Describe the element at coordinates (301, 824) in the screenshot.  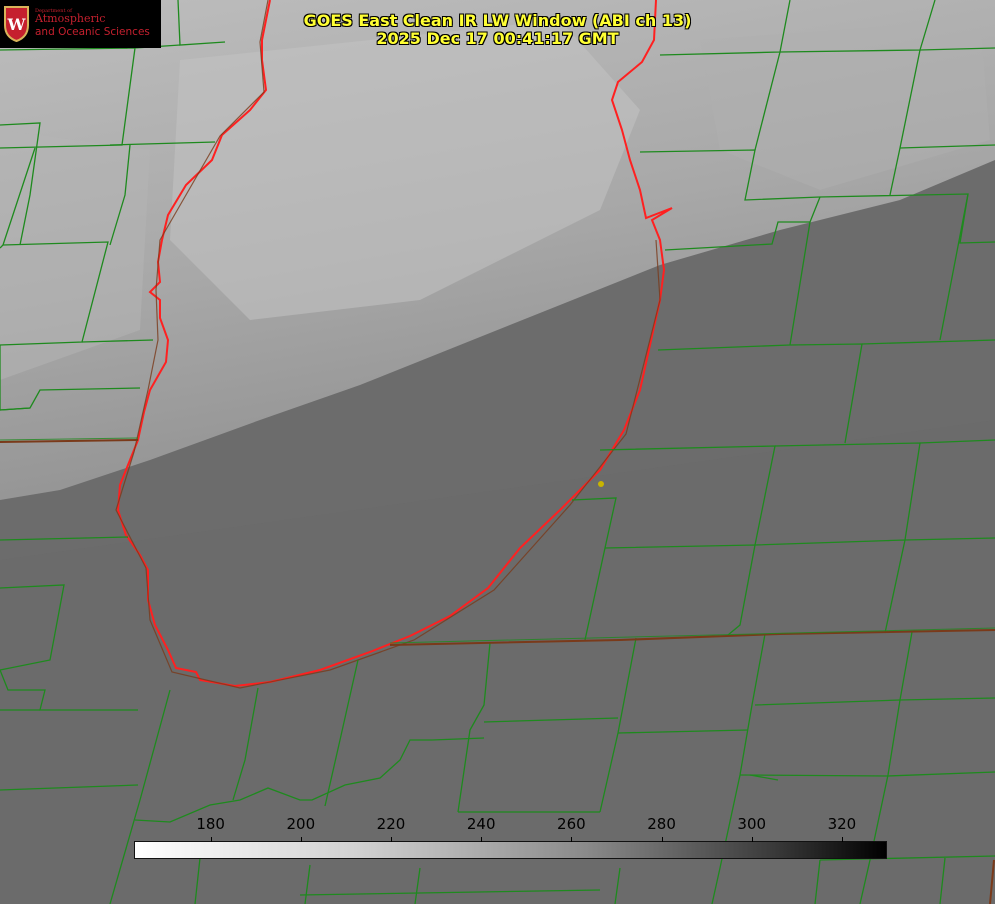
I see `colorbar-tick-label: 200` at that location.